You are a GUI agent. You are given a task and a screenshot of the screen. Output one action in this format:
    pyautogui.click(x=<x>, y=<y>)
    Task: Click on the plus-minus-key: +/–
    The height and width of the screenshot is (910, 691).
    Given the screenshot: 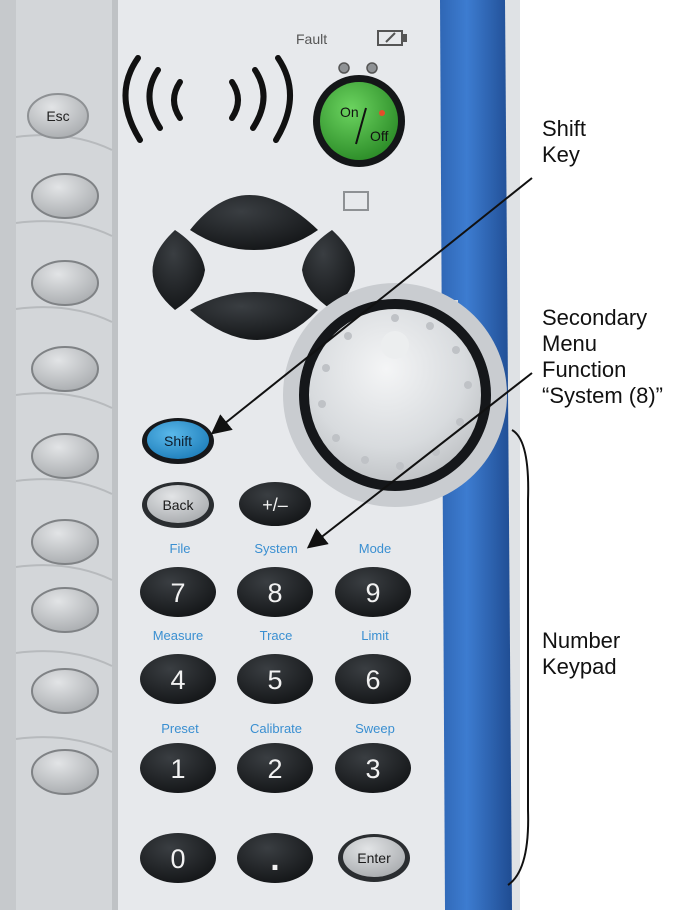 What is the action you would take?
    pyautogui.click(x=275, y=504)
    